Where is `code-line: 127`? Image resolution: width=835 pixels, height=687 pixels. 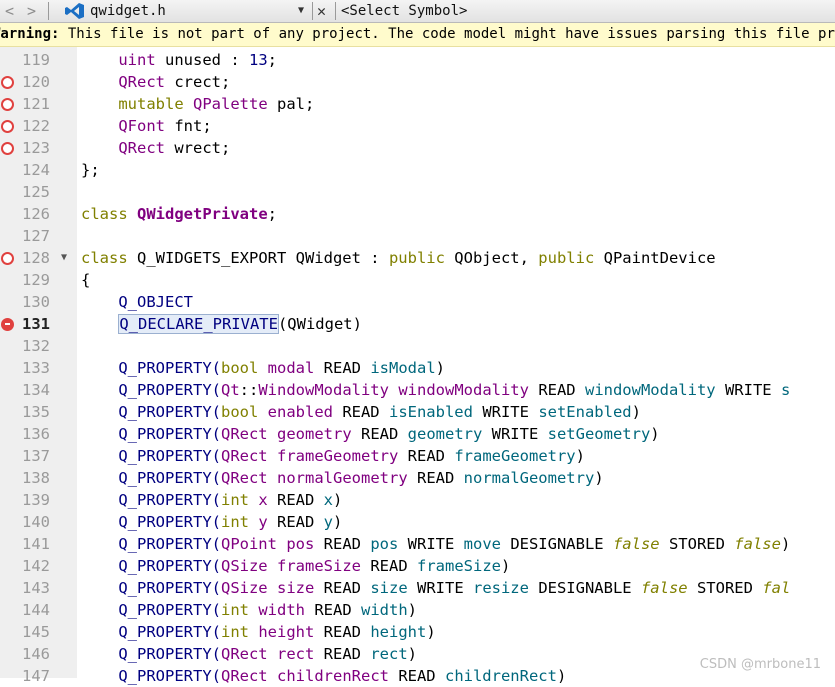
code-line: 127 is located at coordinates (417, 236).